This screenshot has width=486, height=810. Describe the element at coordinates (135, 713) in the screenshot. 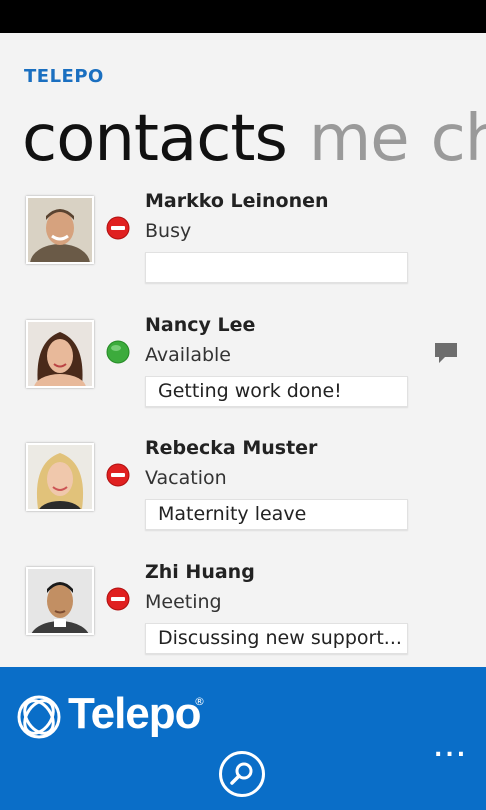

I see `logo-wordmark: Telepo` at that location.